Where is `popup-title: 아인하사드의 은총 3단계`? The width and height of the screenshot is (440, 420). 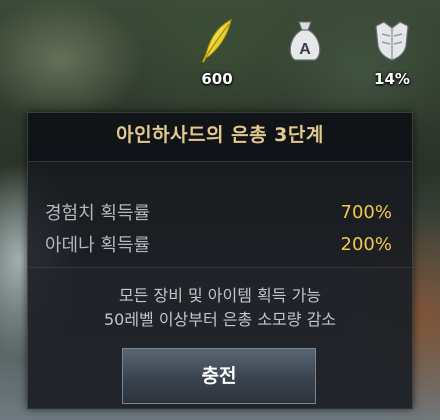
popup-title: 아인하사드의 은총 3단계 is located at coordinates (220, 135).